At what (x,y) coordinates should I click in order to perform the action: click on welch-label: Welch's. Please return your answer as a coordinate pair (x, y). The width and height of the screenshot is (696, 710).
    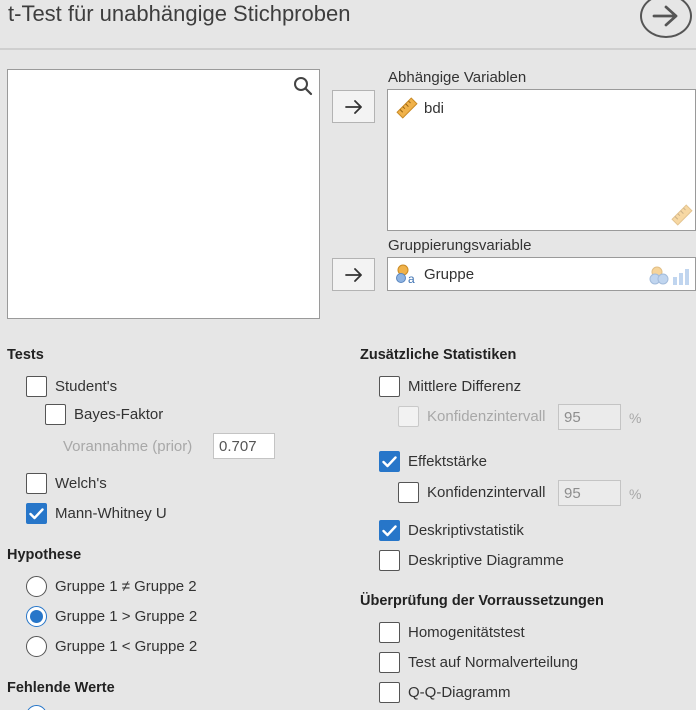
    Looking at the image, I should click on (81, 483).